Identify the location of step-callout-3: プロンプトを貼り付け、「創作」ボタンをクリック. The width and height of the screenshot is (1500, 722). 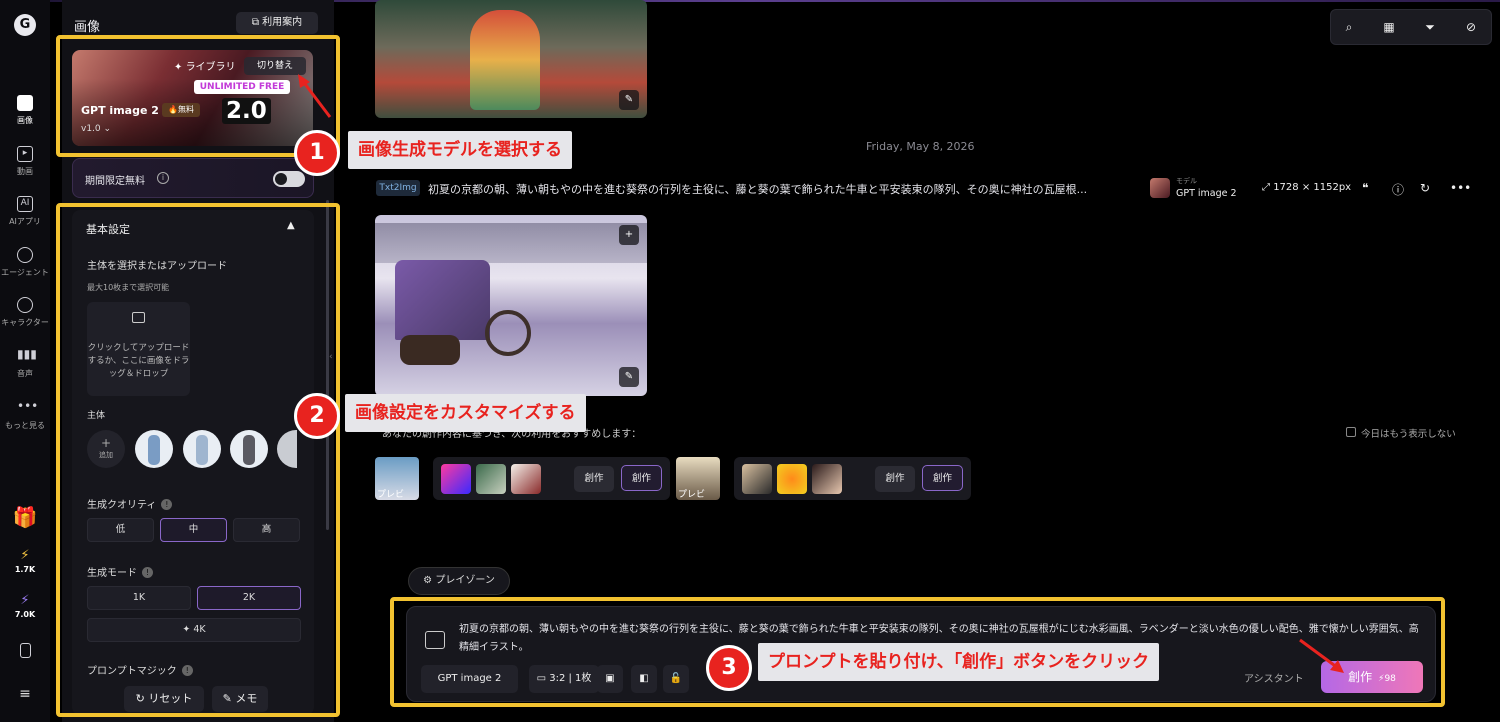
(959, 662).